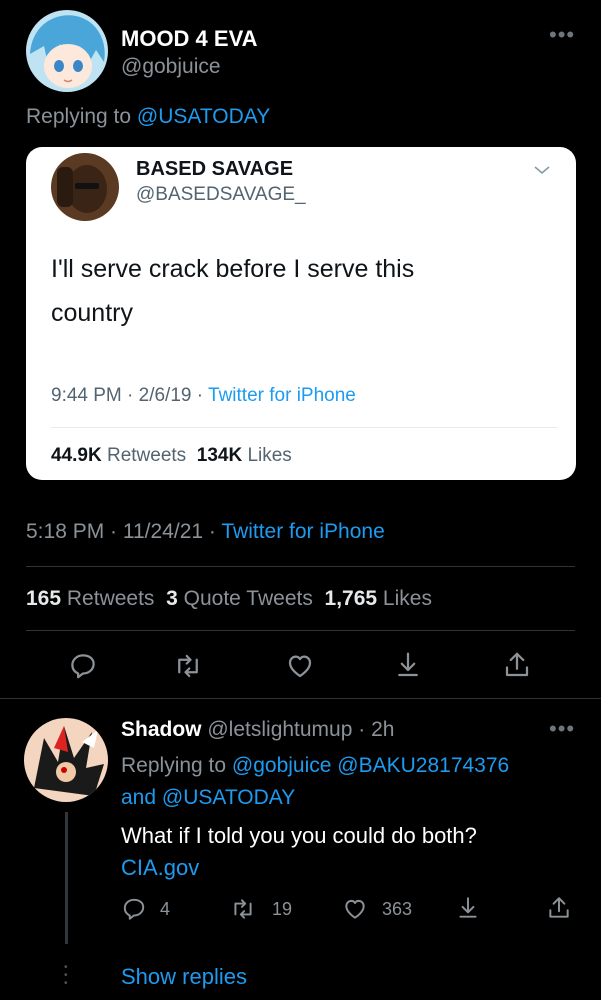 The width and height of the screenshot is (601, 1000). Describe the element at coordinates (79, 116) in the screenshot. I see `replying-to-label: Replying to` at that location.